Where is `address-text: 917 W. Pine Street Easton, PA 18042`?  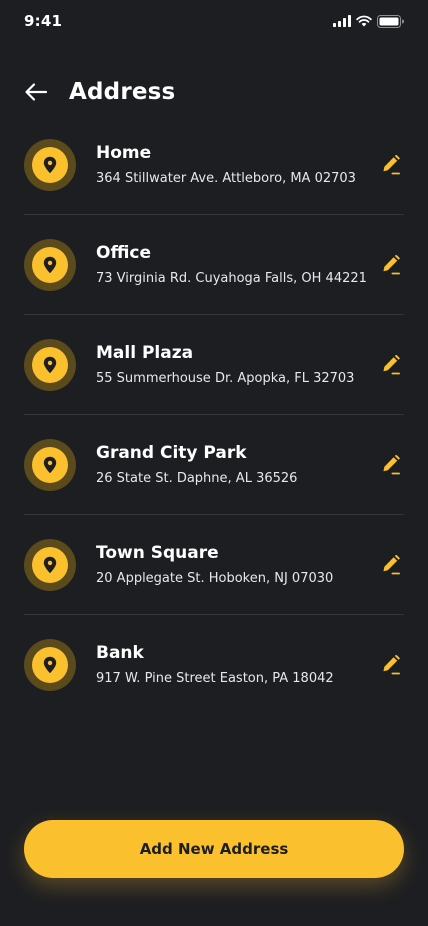 address-text: 917 W. Pine Street Easton, PA 18042 is located at coordinates (215, 678).